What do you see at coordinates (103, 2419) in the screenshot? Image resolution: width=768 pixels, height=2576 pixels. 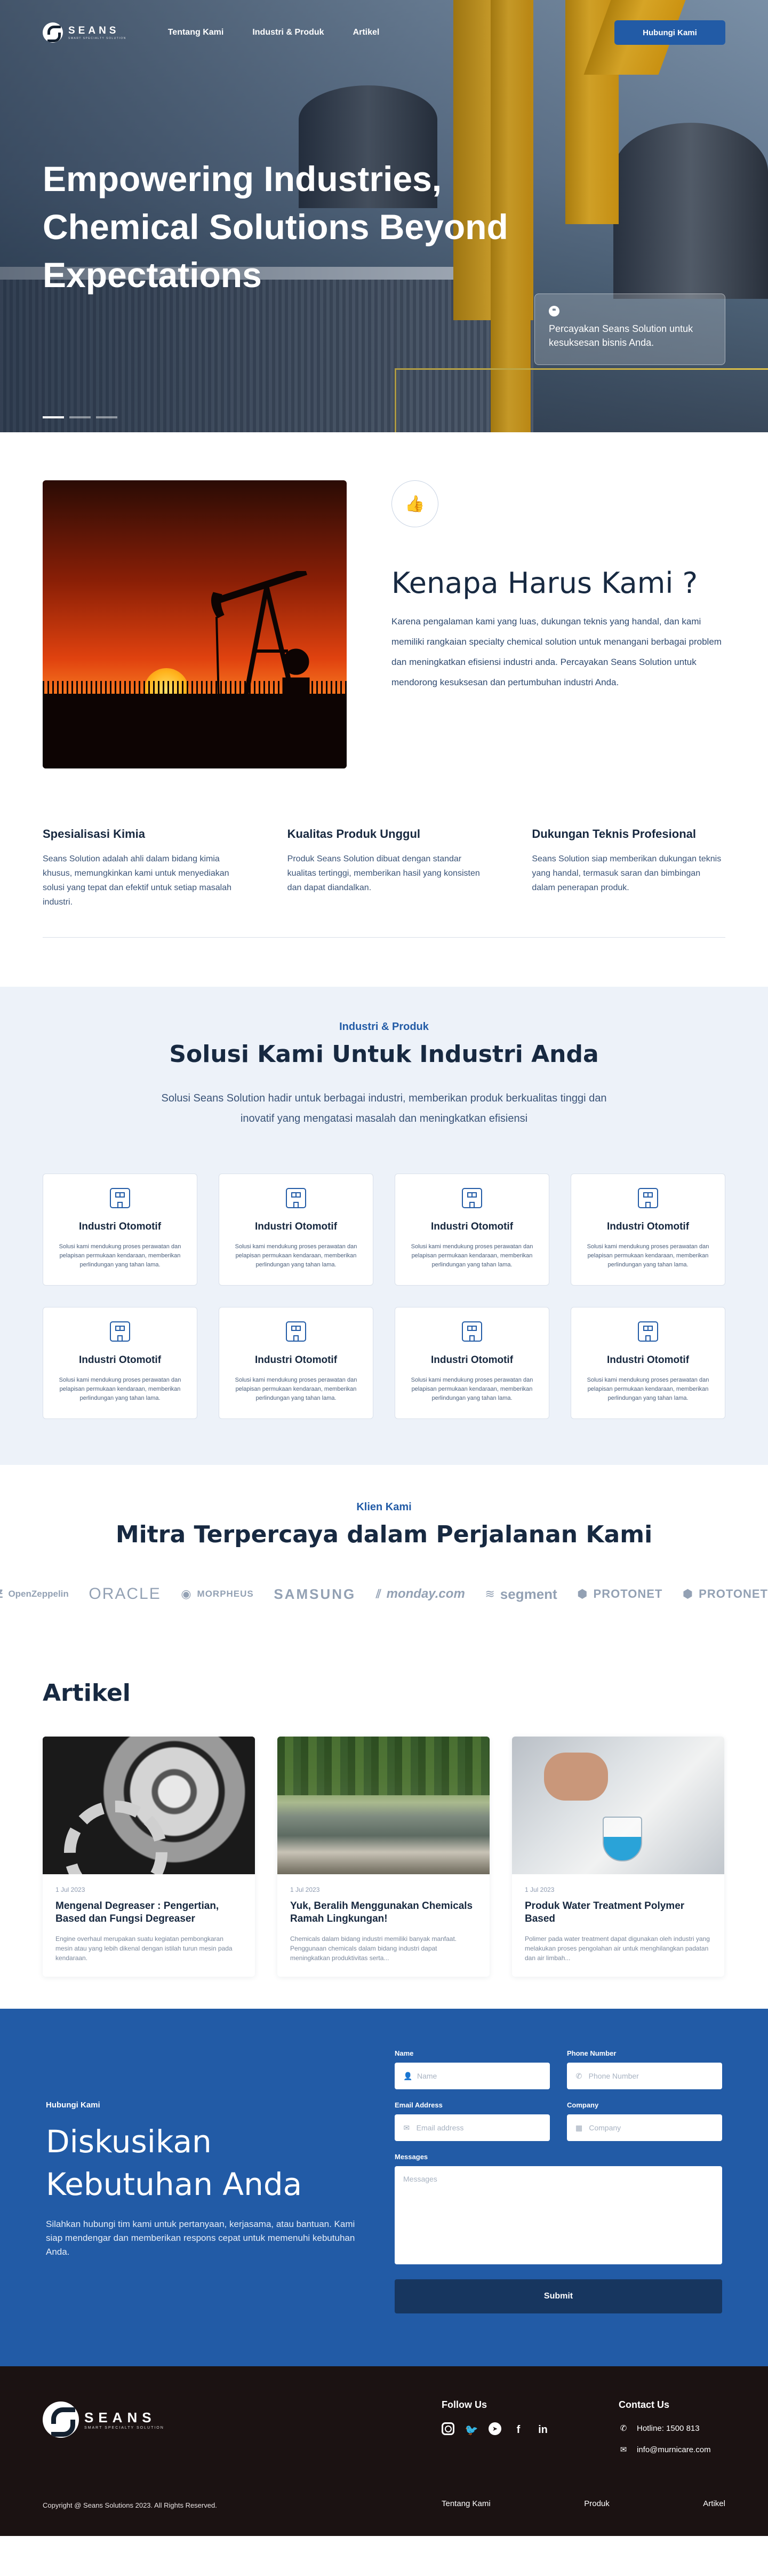 I see `footer-brand-logo: SEANS SMART SPECIALTY SOLUTION` at bounding box center [103, 2419].